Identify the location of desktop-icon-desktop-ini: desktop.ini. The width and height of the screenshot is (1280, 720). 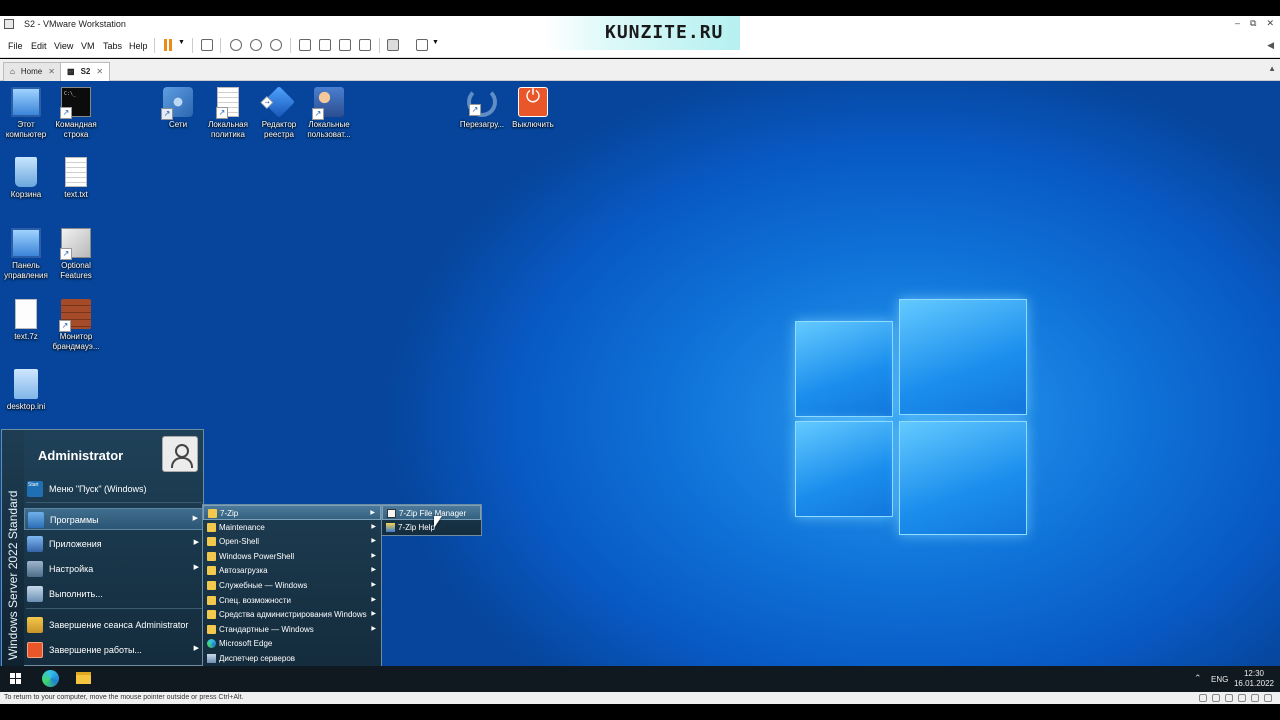
(26, 390).